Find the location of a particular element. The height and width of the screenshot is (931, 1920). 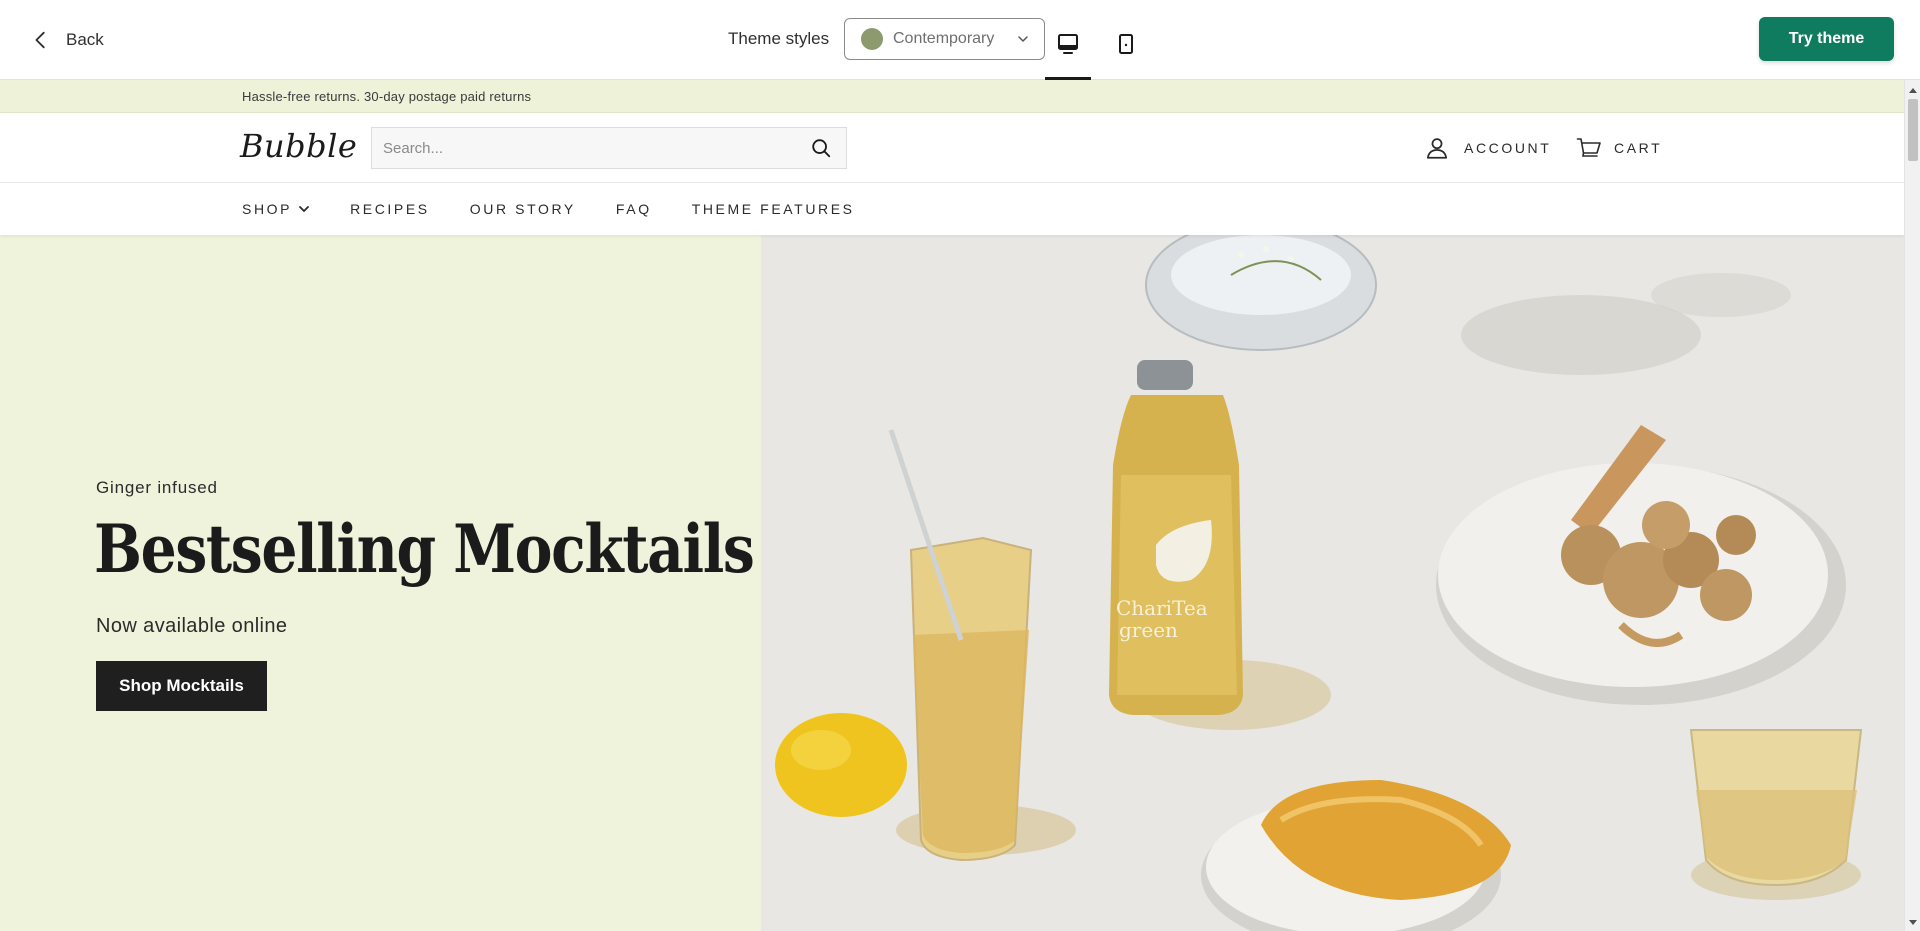

store-logo: Bubble is located at coordinates (298, 146).